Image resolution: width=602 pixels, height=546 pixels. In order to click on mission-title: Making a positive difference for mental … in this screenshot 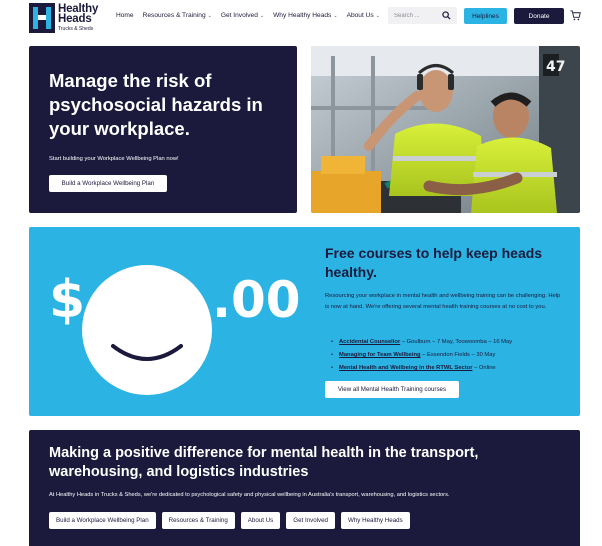, I will do `click(264, 462)`.